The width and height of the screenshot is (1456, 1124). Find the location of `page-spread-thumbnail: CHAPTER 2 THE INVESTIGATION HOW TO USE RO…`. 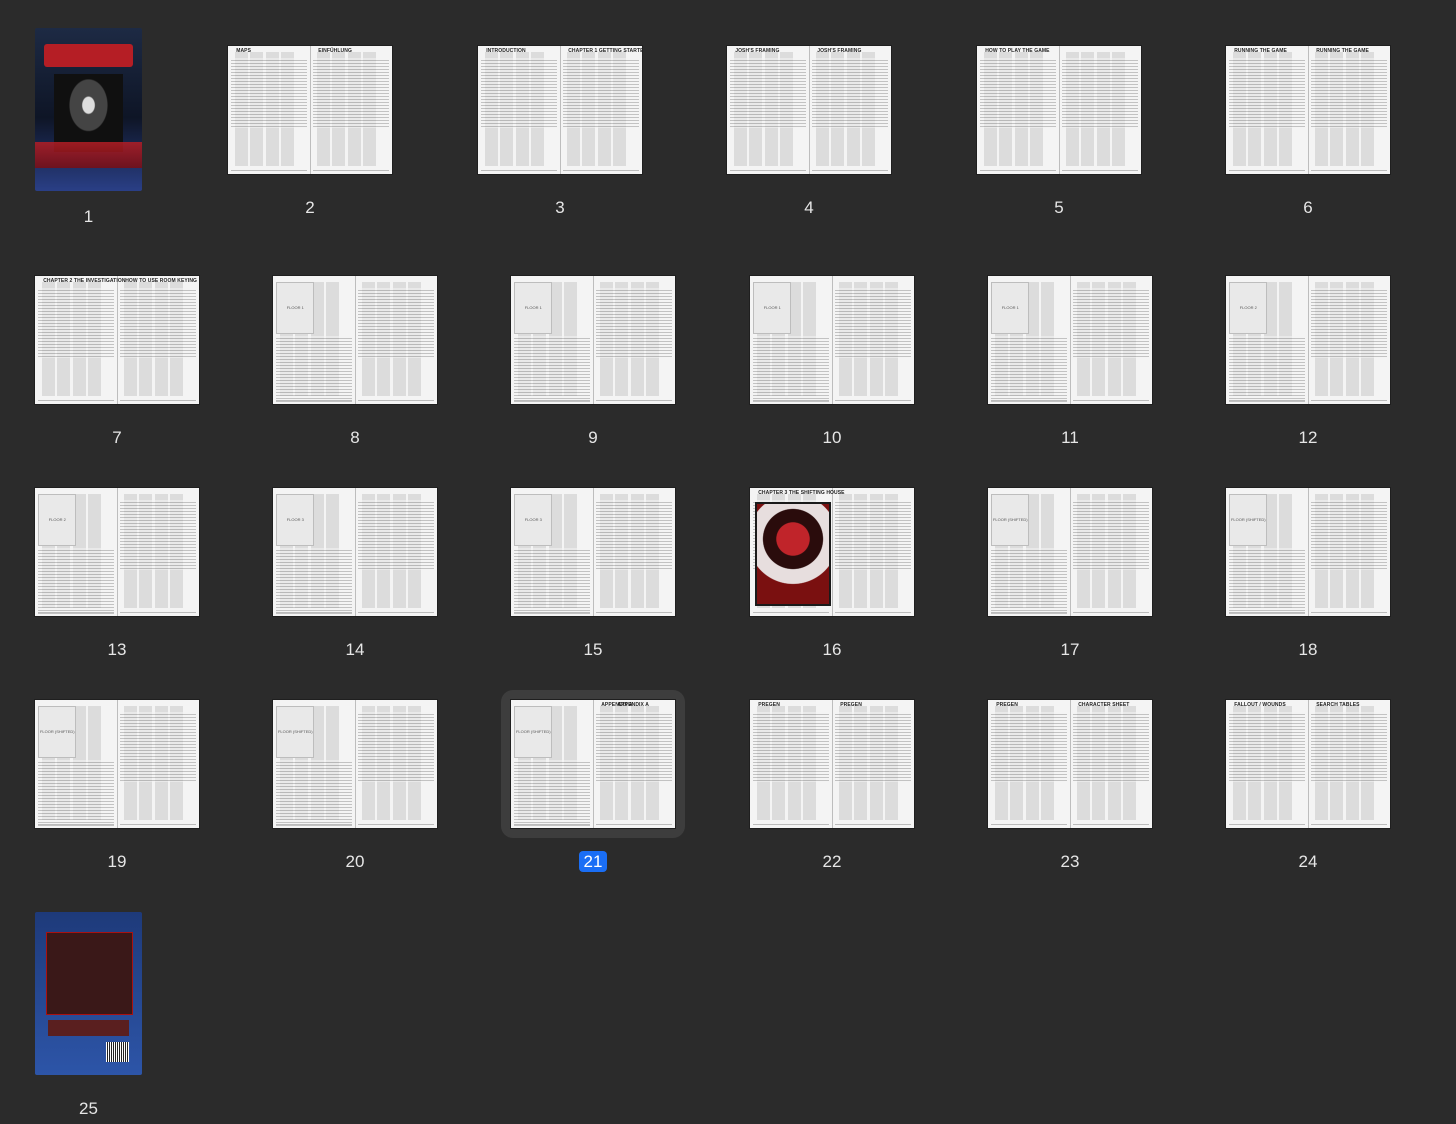

page-spread-thumbnail: CHAPTER 2 THE INVESTIGATION HOW TO USE RO… is located at coordinates (117, 340).